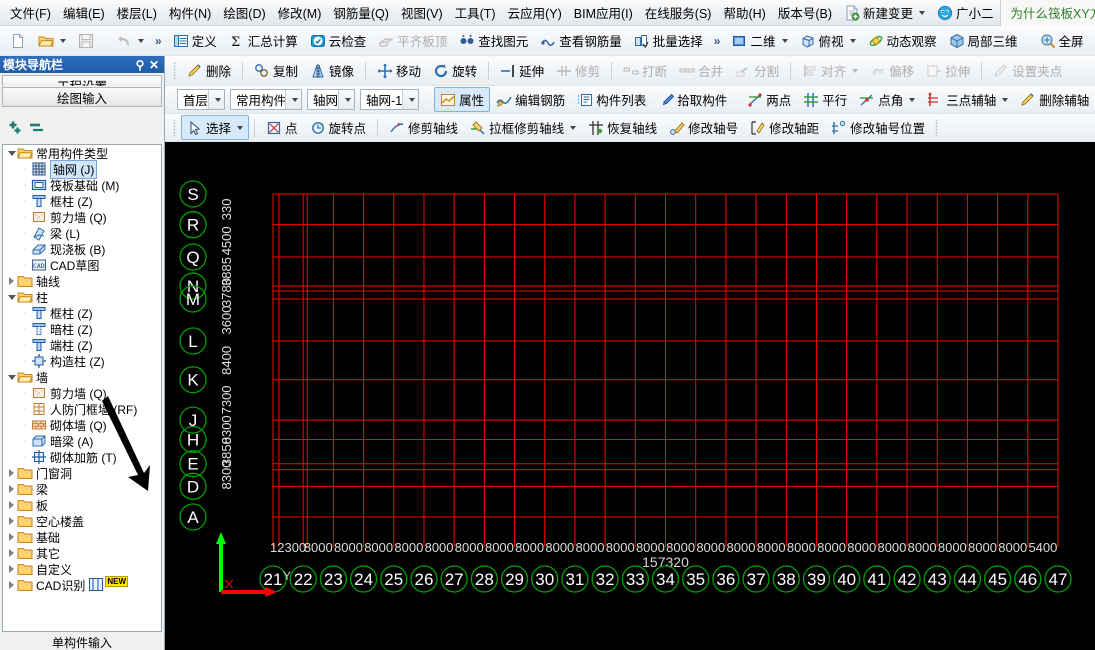  I want to click on restore-axis-button: 恢复轴线, so click(622, 127).